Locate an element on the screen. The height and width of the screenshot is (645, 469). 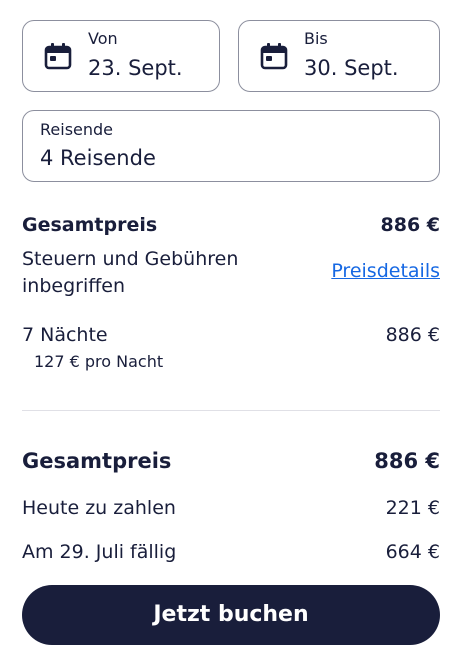
per-night-text: 127 € pro Nacht is located at coordinates (99, 361).